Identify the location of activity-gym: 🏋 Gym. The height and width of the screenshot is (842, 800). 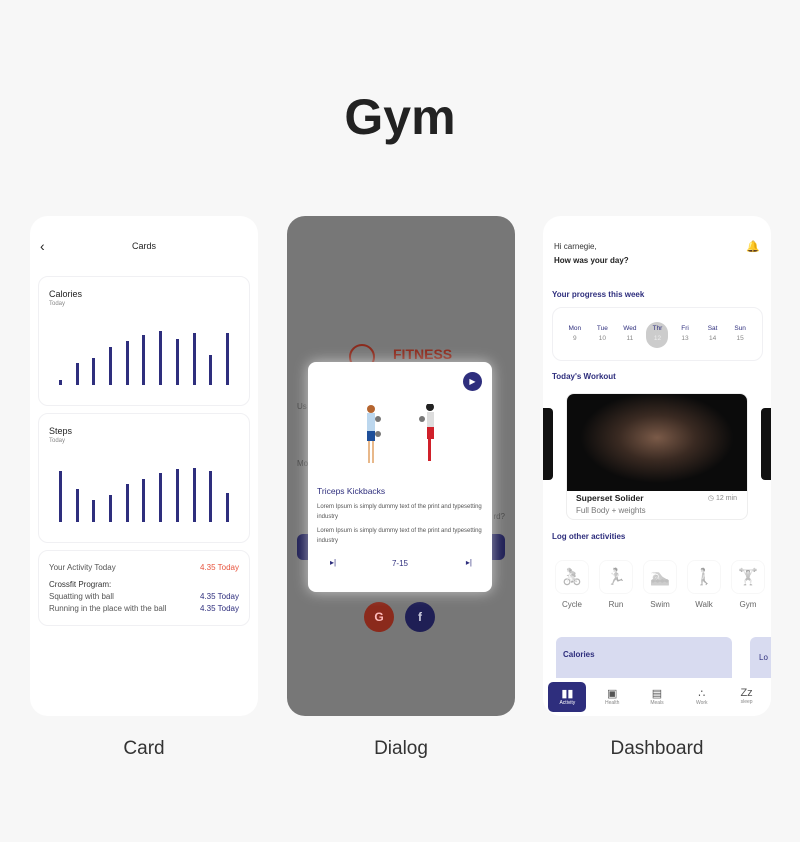
(748, 584).